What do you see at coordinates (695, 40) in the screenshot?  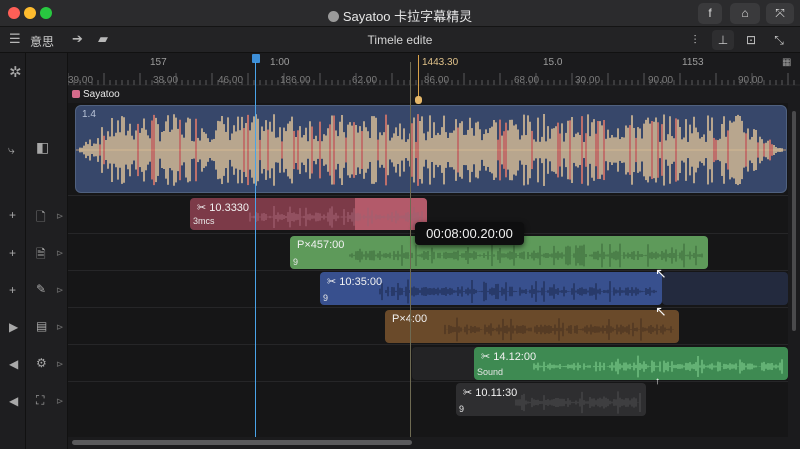 I see `mixer-icon: ⫶` at bounding box center [695, 40].